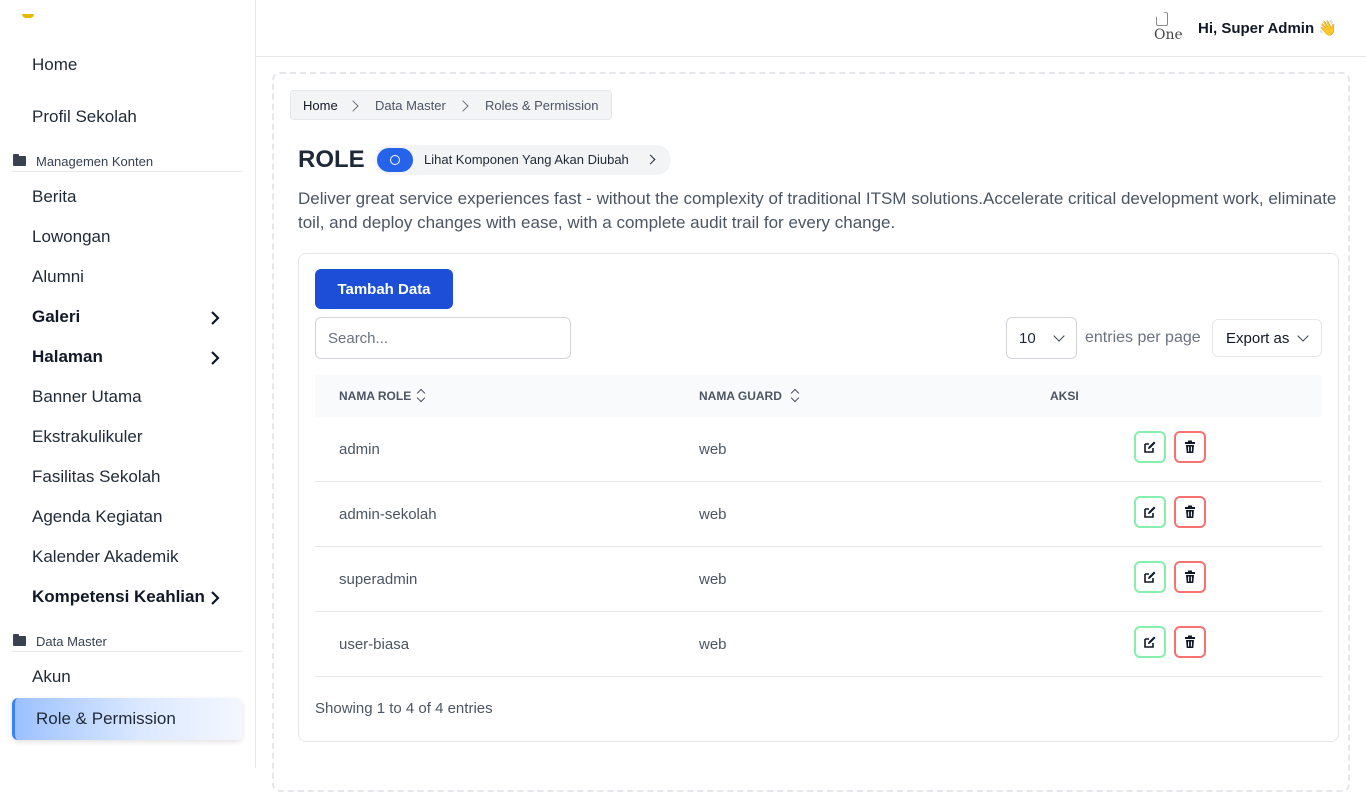 The image size is (1366, 792). I want to click on sidebar-item-alumni: Alumni, so click(58, 277).